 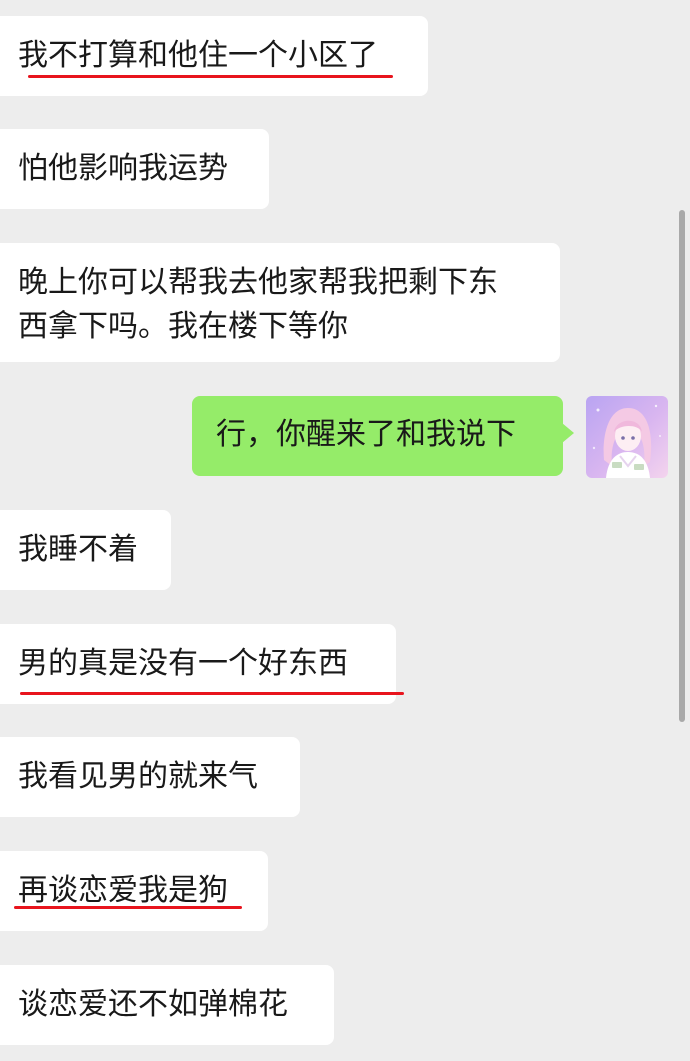 I want to click on message-text: 谈恋爱还不如弹棉花, so click(x=153, y=1004).